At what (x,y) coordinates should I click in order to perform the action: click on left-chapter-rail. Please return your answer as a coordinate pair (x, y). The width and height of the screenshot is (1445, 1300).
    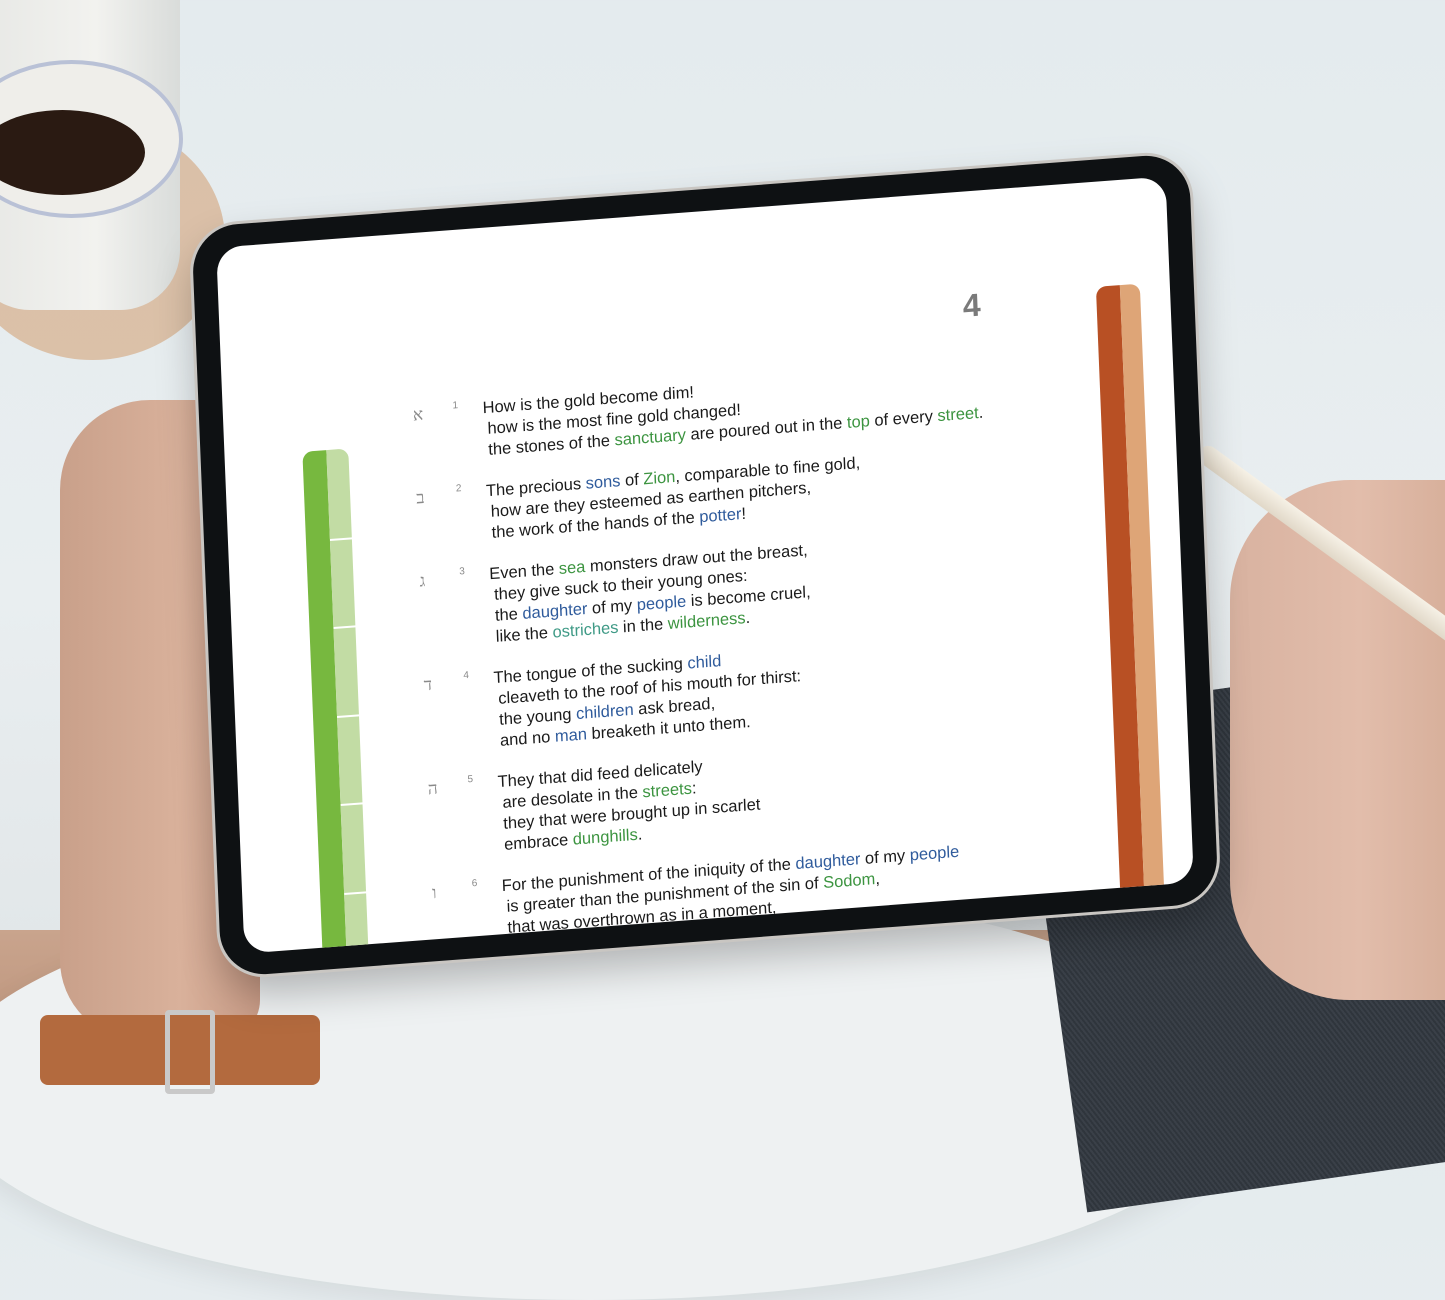
    Looking at the image, I should click on (337, 701).